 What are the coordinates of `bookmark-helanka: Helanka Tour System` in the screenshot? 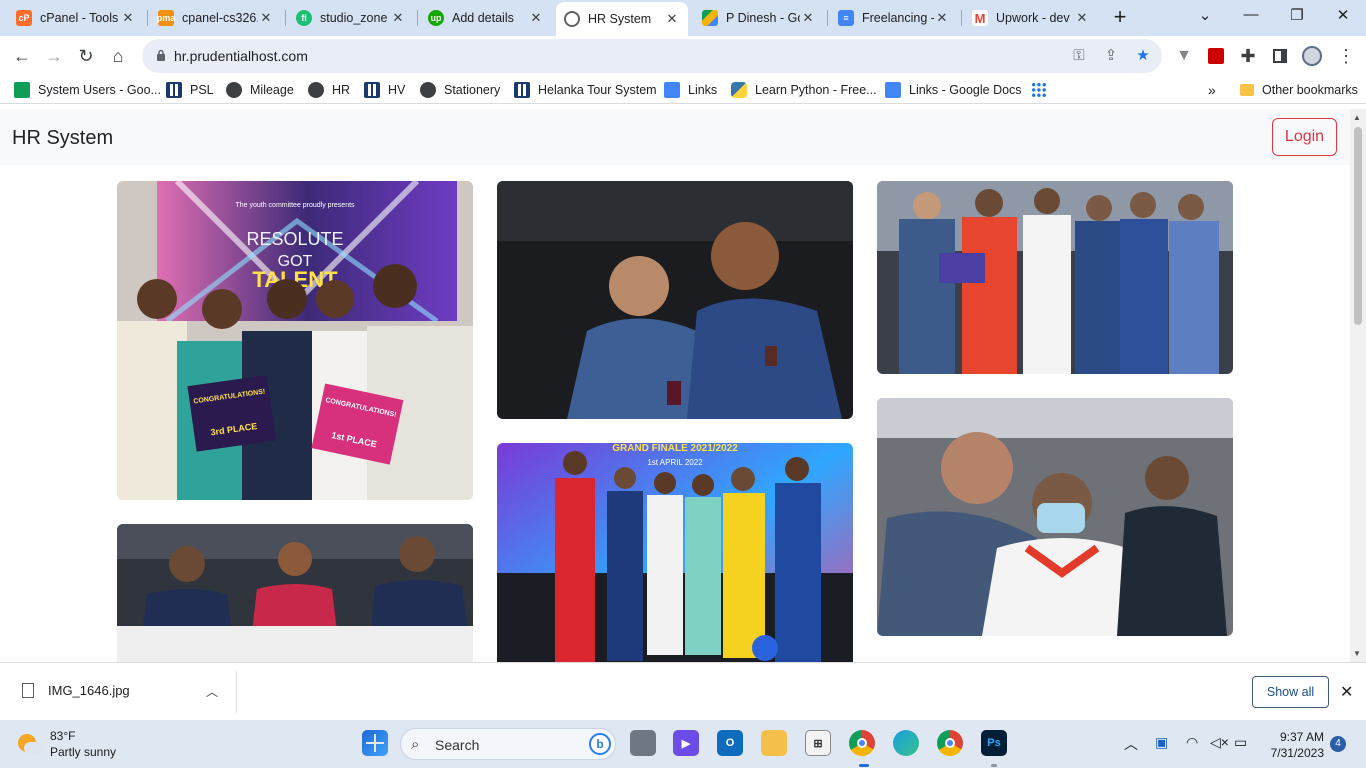 It's located at (585, 90).